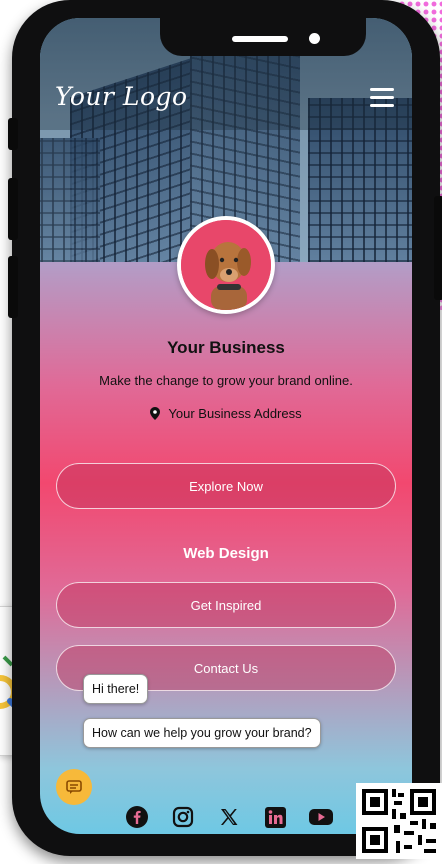  What do you see at coordinates (13, 287) in the screenshot?
I see `phone-volume-down-button` at bounding box center [13, 287].